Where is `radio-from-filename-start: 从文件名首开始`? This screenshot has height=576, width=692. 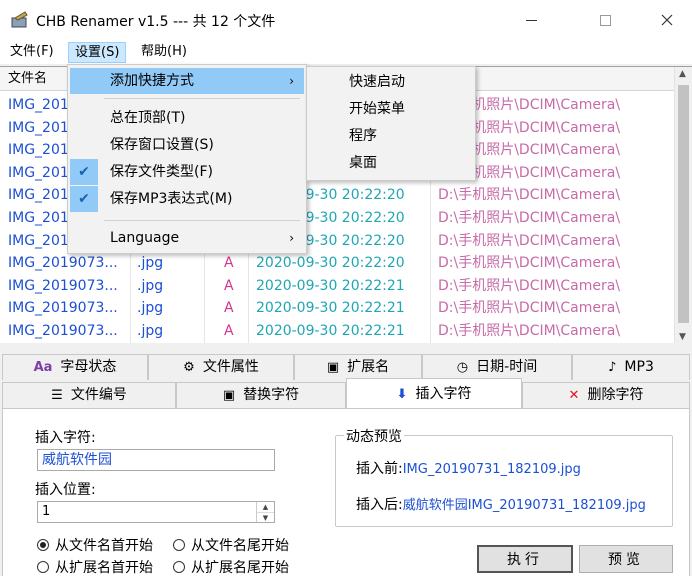
radio-from-filename-start: 从文件名首开始 is located at coordinates (95, 545).